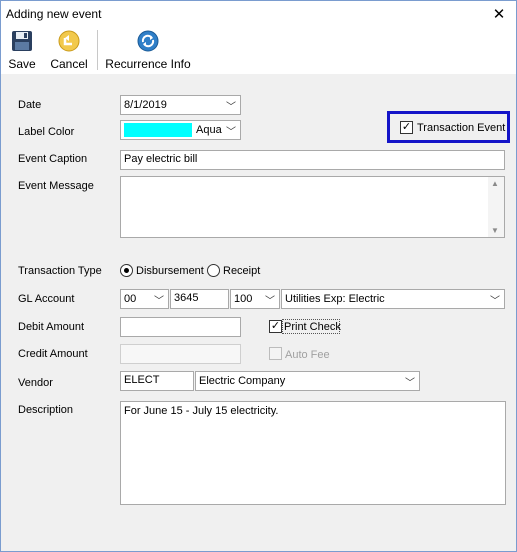  What do you see at coordinates (30, 105) in the screenshot?
I see `date-label: Date` at bounding box center [30, 105].